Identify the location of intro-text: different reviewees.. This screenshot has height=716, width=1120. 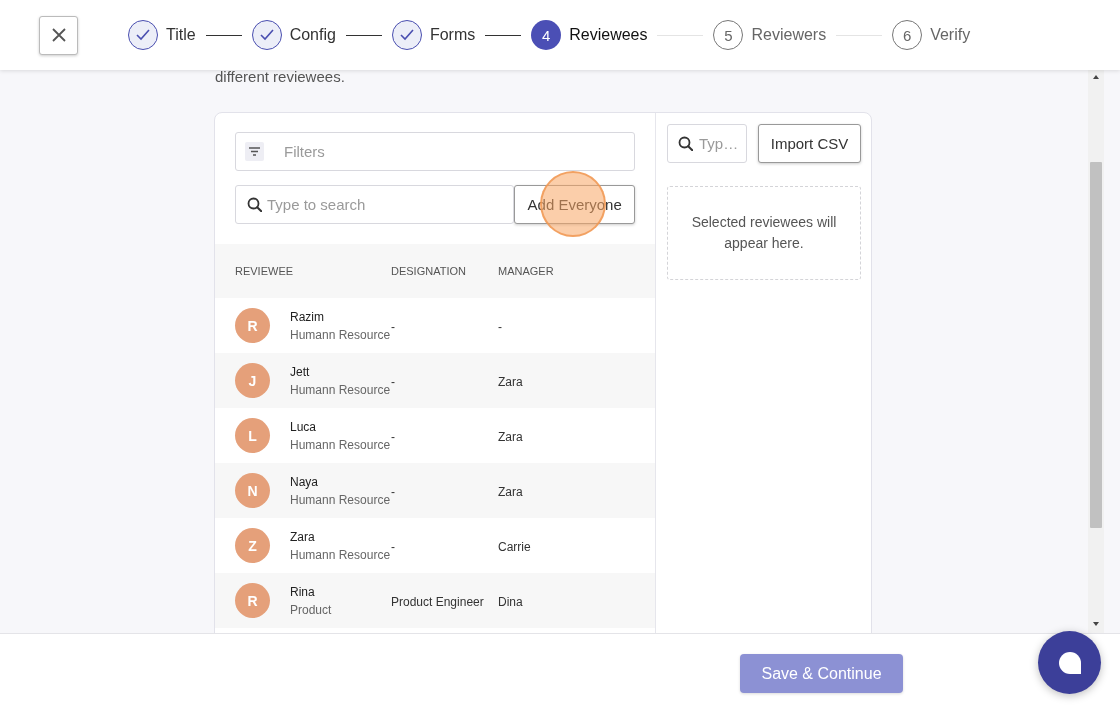
(280, 77).